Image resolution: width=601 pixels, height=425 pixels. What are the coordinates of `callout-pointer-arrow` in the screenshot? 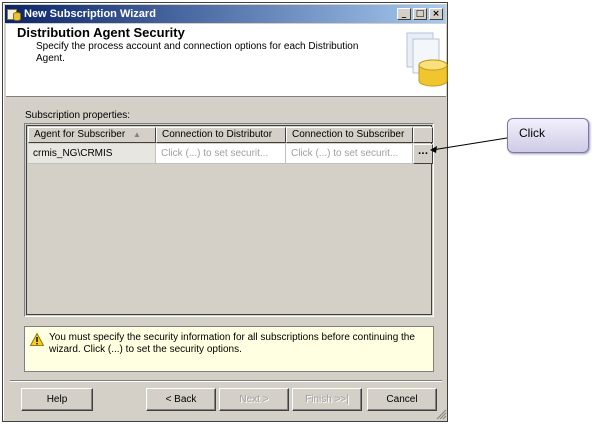 It's located at (469, 145).